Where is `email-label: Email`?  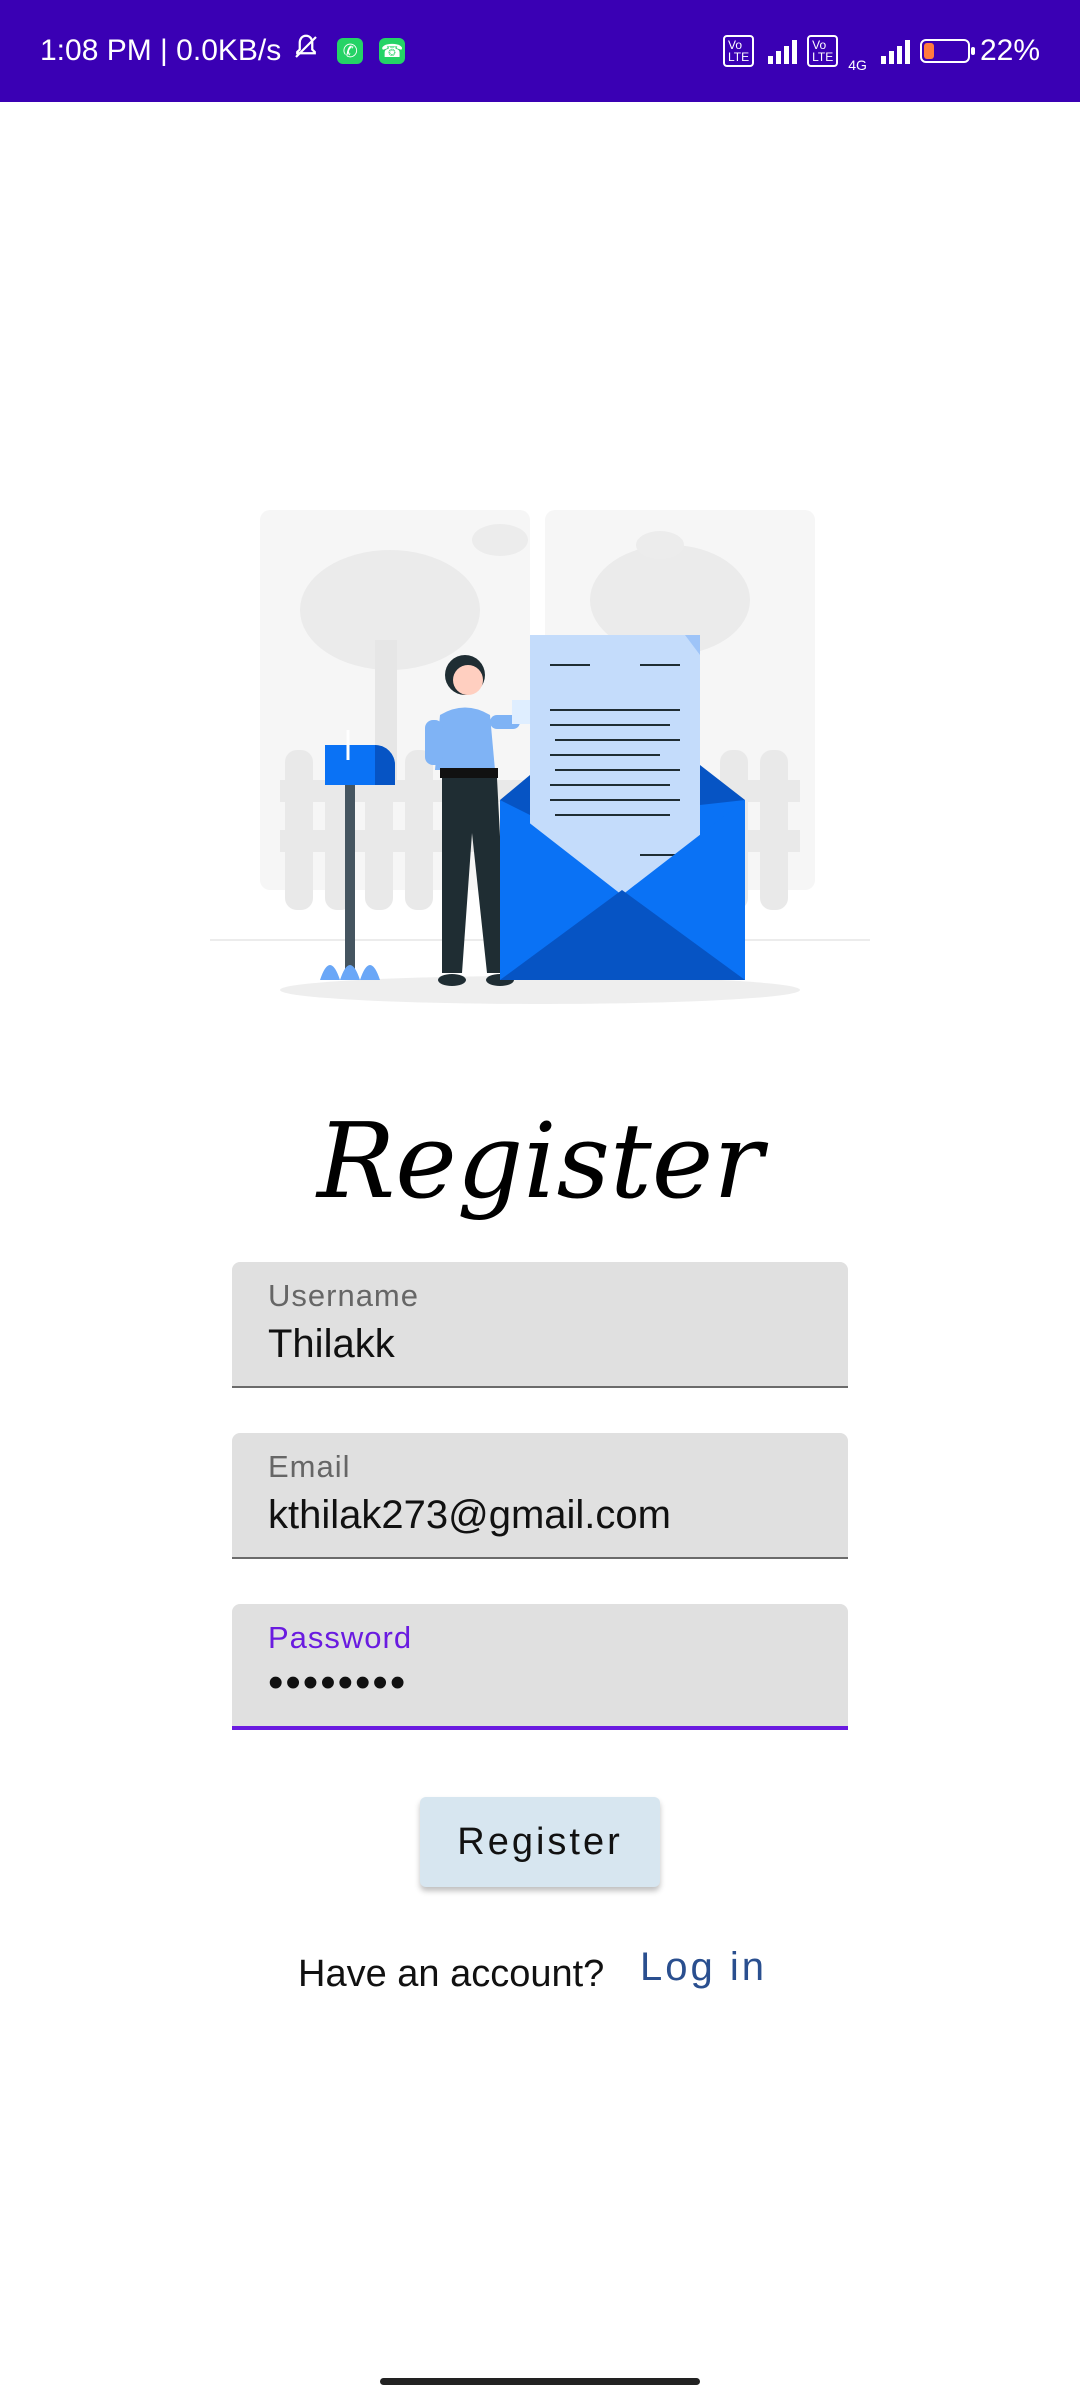
email-label: Email is located at coordinates (309, 1466).